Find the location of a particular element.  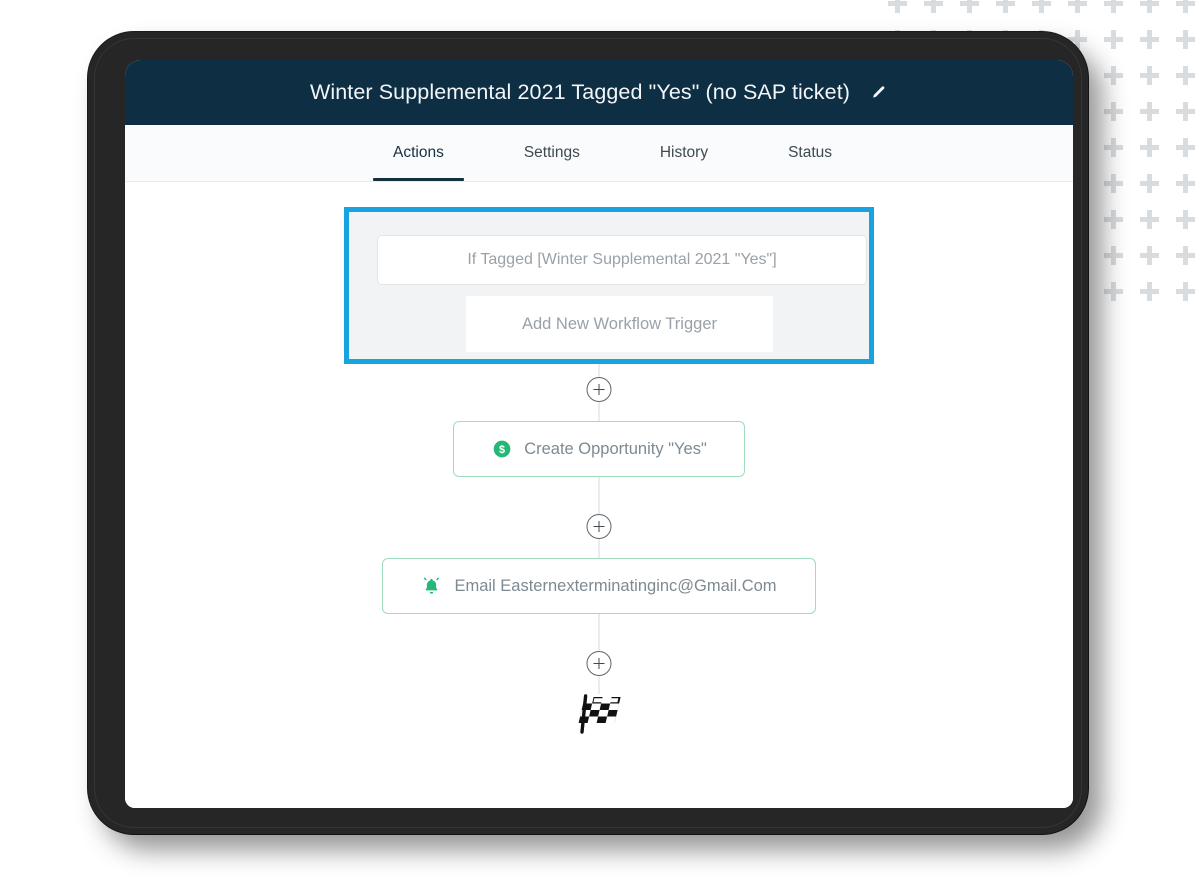

action-label: Create Opportunity "Yes" is located at coordinates (615, 448).